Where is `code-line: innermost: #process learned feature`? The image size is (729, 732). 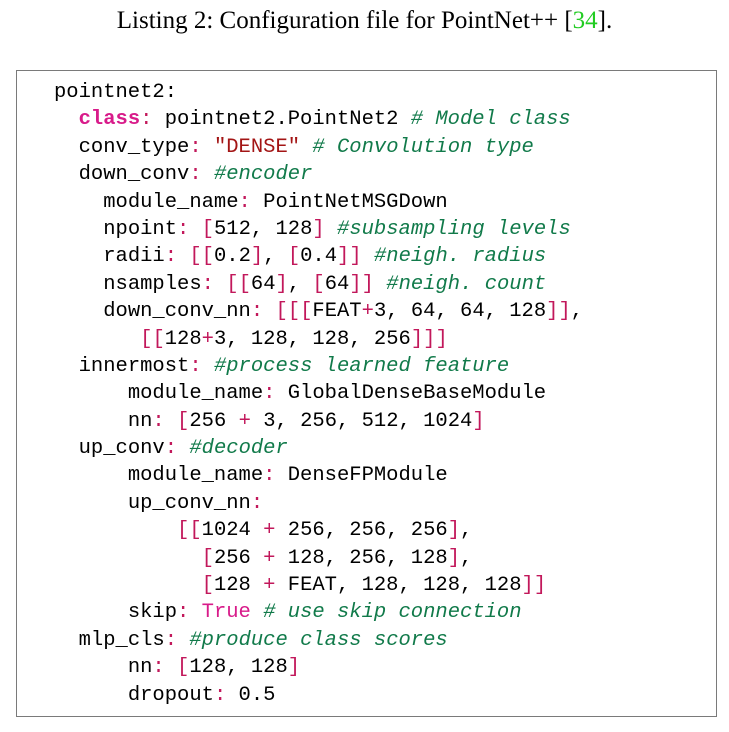 code-line: innermost: #process learned feature is located at coordinates (294, 366).